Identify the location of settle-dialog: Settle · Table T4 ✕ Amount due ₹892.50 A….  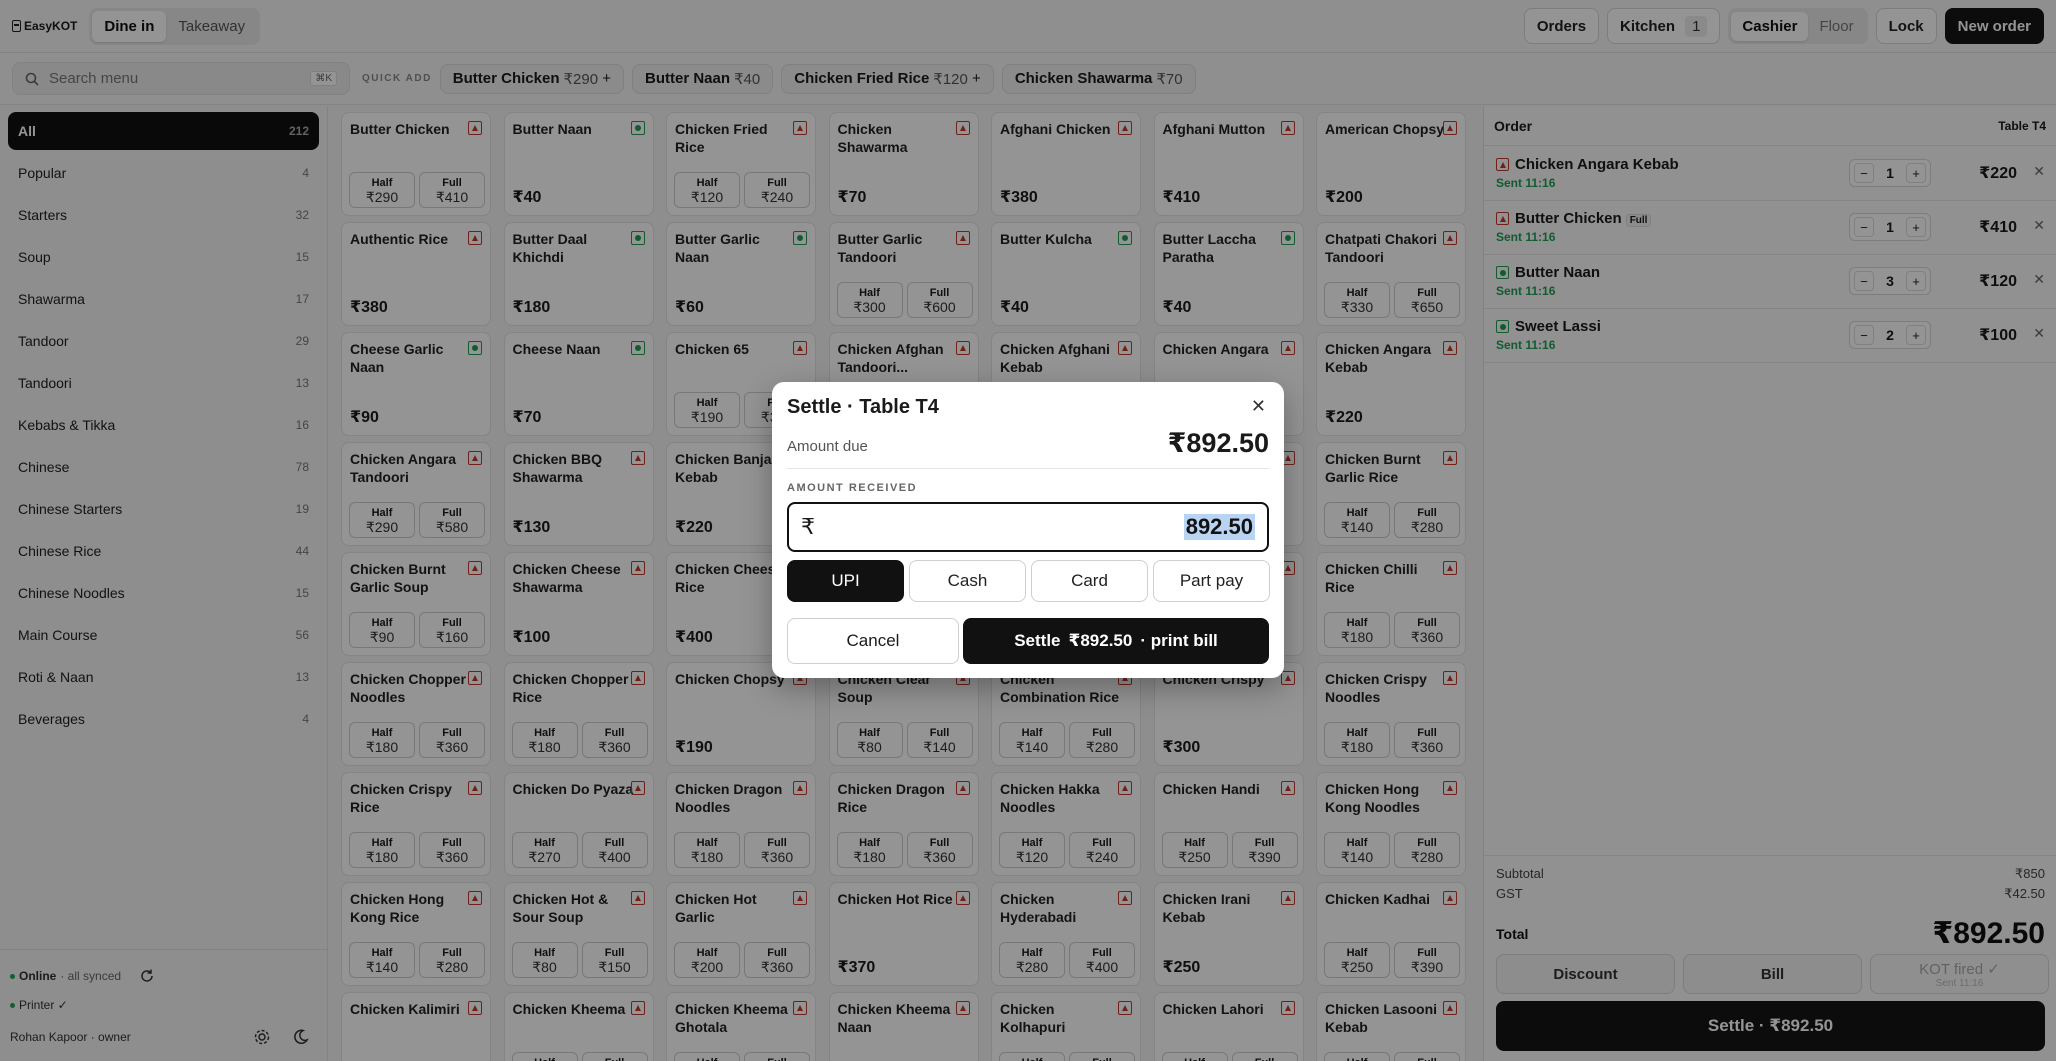
(1028, 530).